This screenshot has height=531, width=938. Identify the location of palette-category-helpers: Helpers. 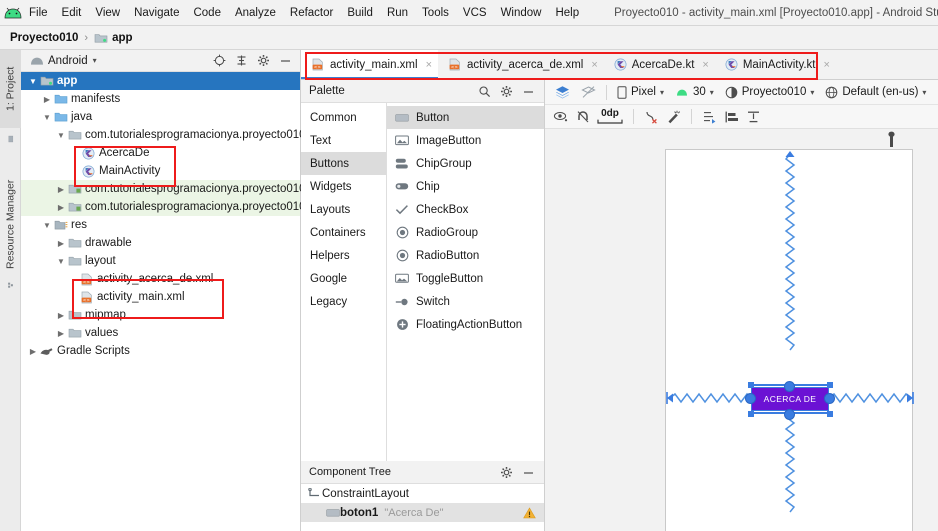
(343, 255).